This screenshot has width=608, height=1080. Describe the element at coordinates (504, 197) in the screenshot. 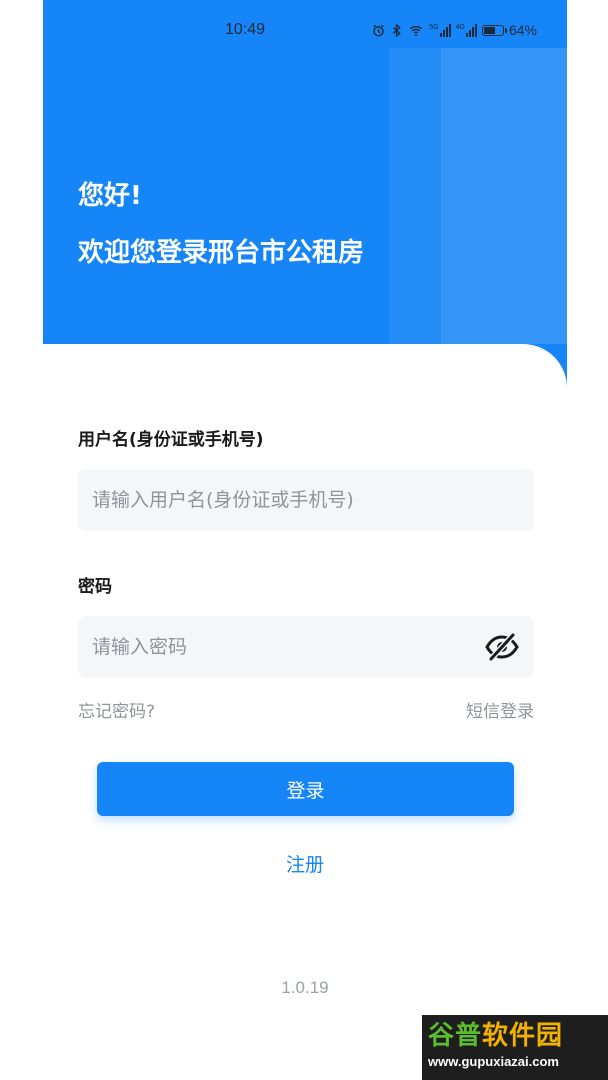

I see `header-decoration-band` at that location.